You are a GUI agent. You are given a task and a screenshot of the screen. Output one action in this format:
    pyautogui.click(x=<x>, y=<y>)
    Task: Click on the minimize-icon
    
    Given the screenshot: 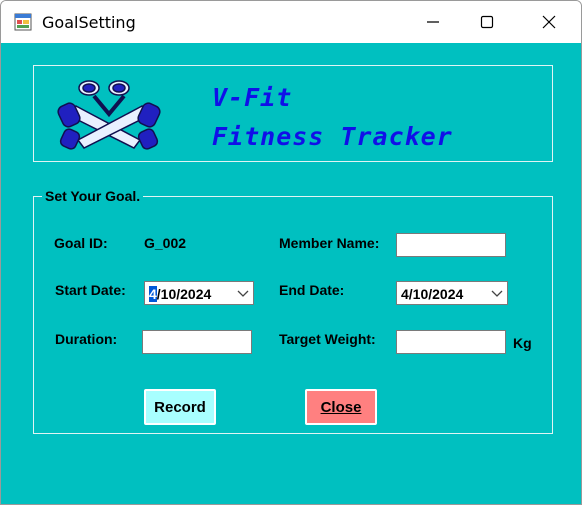 What is the action you would take?
    pyautogui.click(x=433, y=22)
    